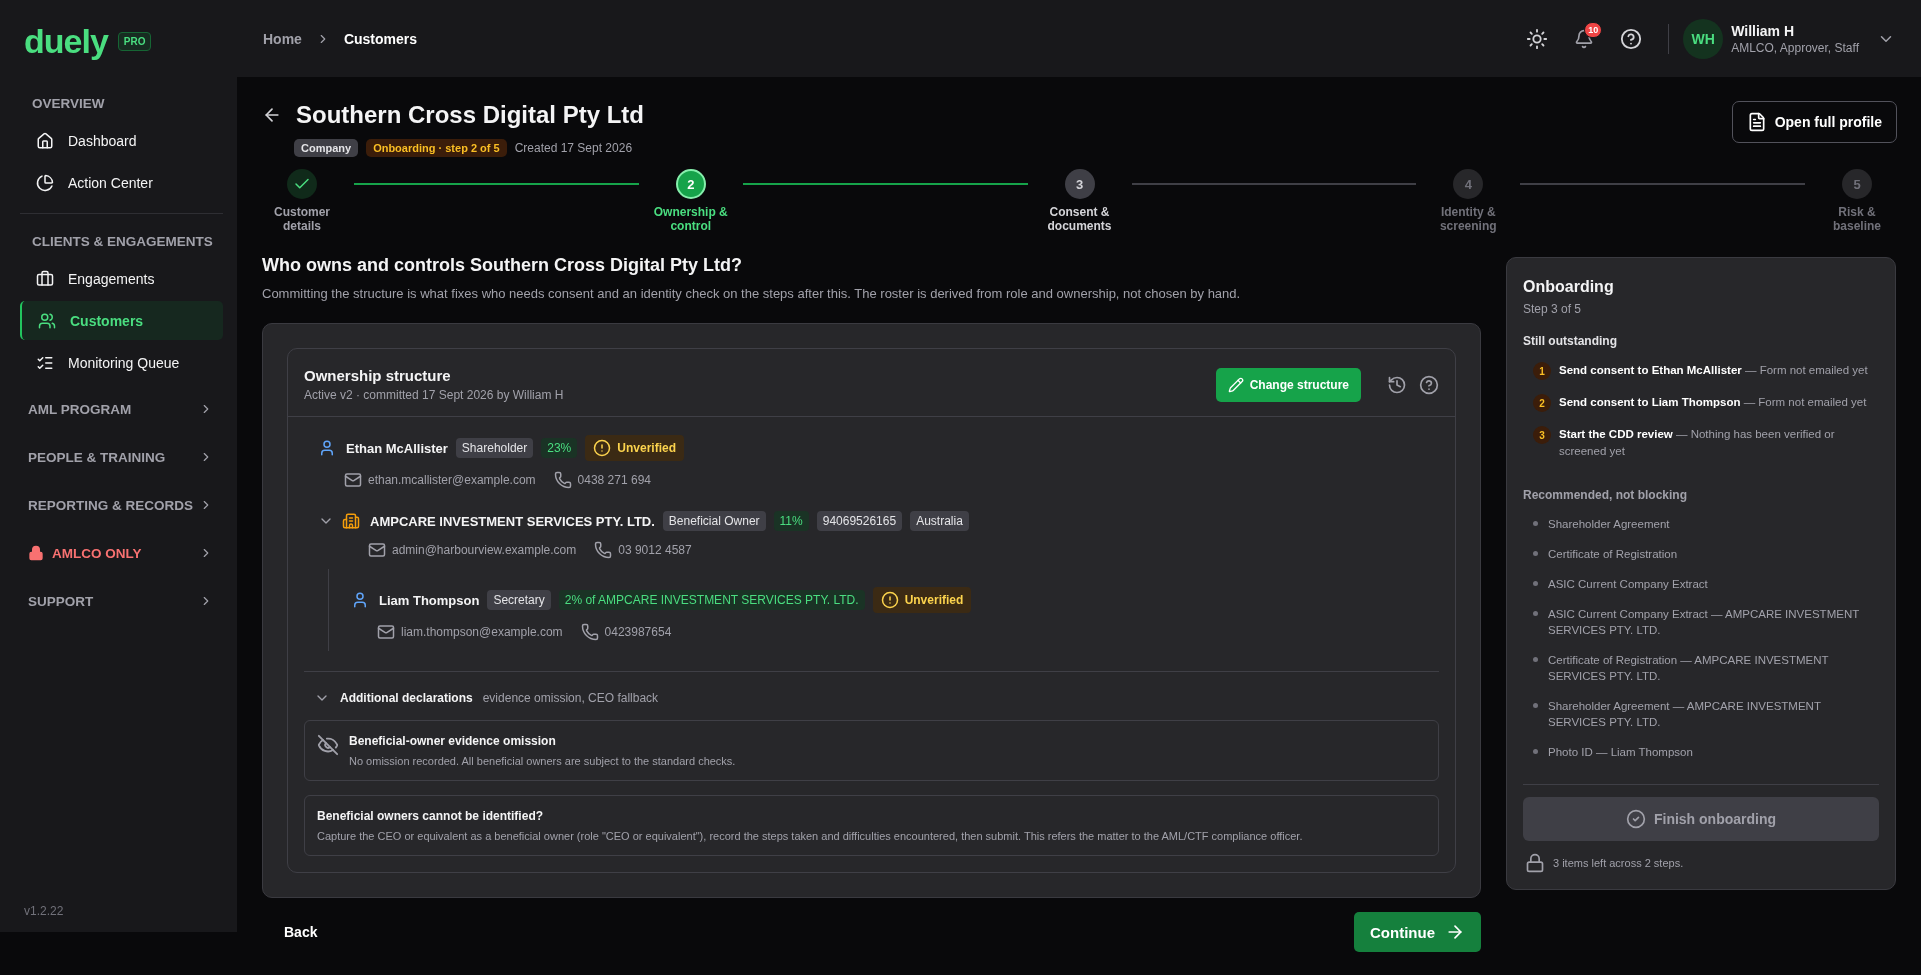 This screenshot has height=975, width=1921. Describe the element at coordinates (472, 550) in the screenshot. I see `email-text: admin@harbourview.example.com` at that location.